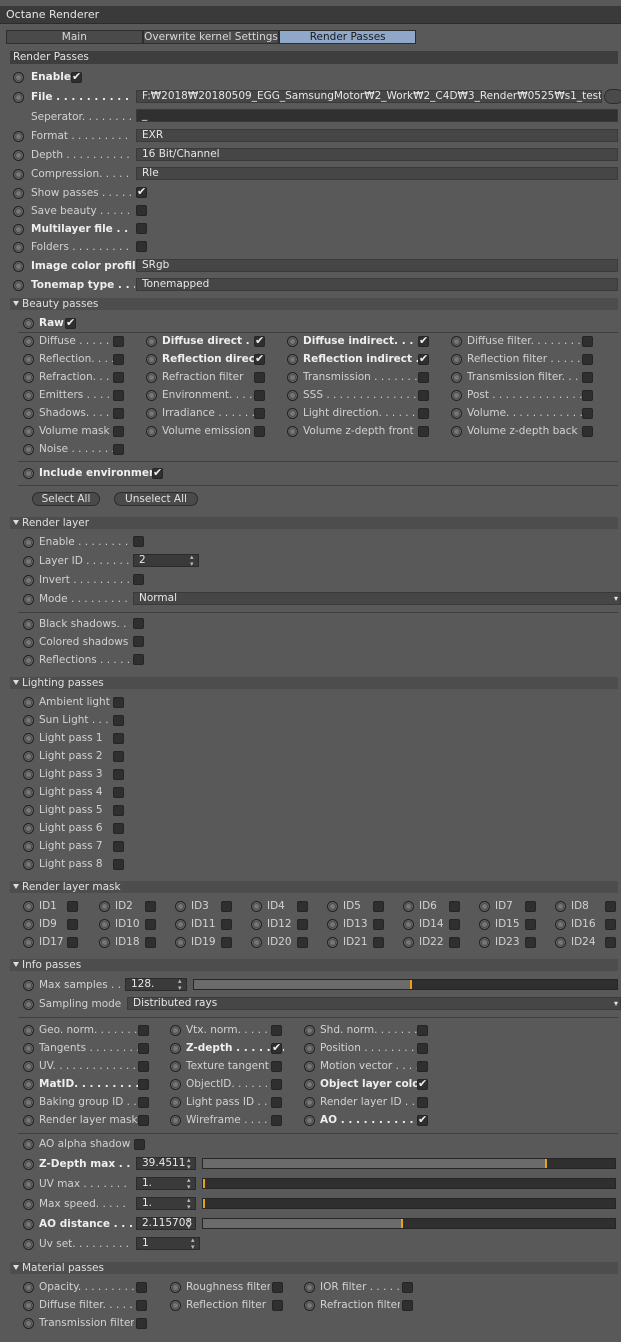 This screenshot has width=621, height=1342. Describe the element at coordinates (276, 1120) in the screenshot. I see `wireframe-checkbox` at that location.